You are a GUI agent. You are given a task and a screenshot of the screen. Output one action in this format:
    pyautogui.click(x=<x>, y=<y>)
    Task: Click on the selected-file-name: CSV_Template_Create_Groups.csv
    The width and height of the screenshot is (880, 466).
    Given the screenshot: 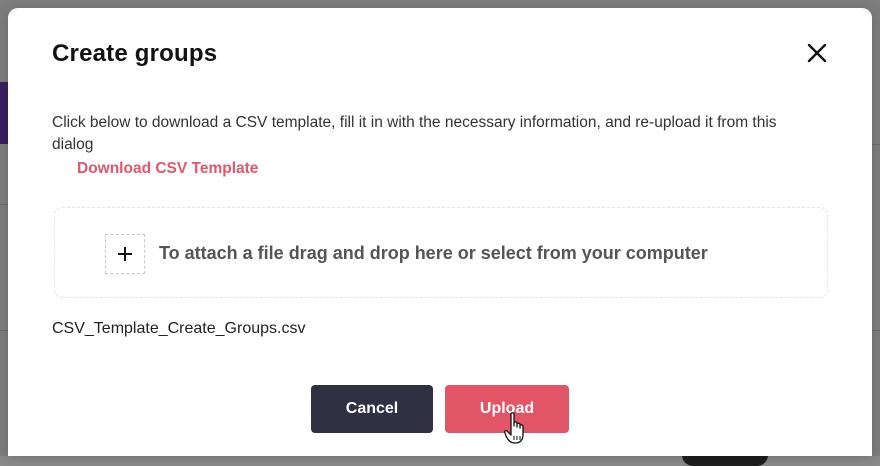 What is the action you would take?
    pyautogui.click(x=179, y=328)
    